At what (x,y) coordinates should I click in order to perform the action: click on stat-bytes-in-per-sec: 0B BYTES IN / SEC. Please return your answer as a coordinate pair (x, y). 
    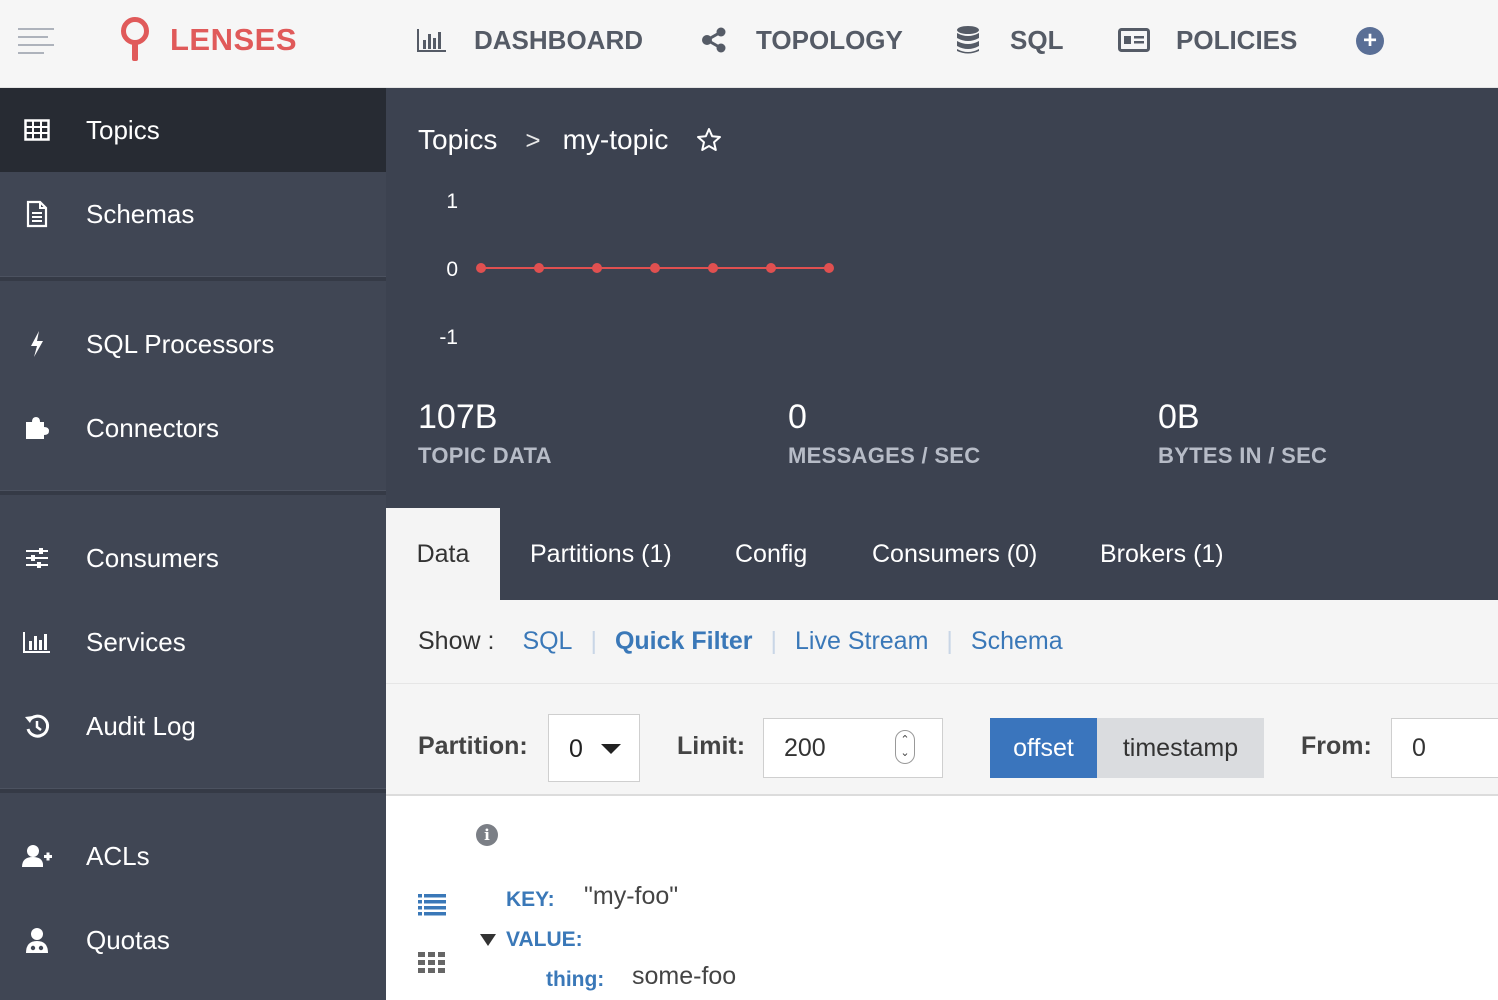
    Looking at the image, I should click on (1242, 433).